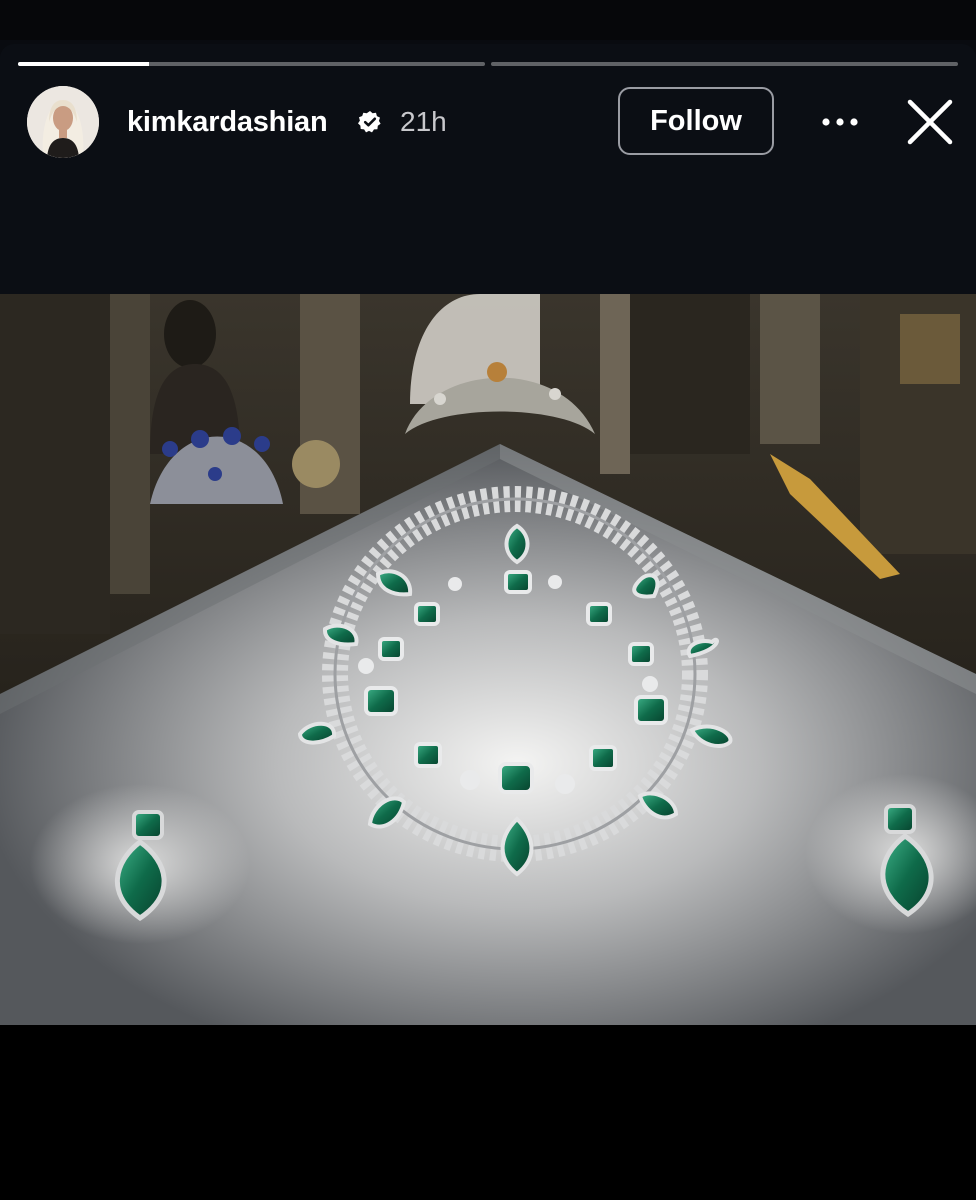 The height and width of the screenshot is (1200, 976). I want to click on avatar-image, so click(63, 122).